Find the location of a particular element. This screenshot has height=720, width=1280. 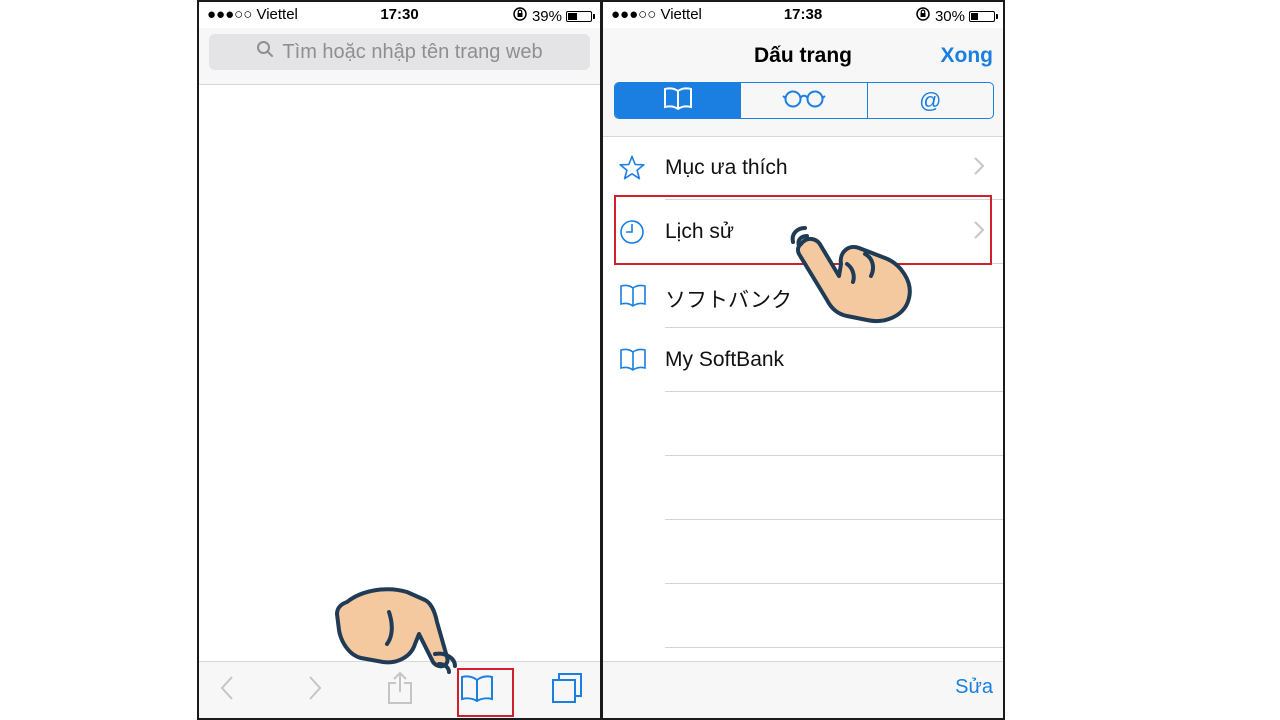

star-icon is located at coordinates (632, 168).